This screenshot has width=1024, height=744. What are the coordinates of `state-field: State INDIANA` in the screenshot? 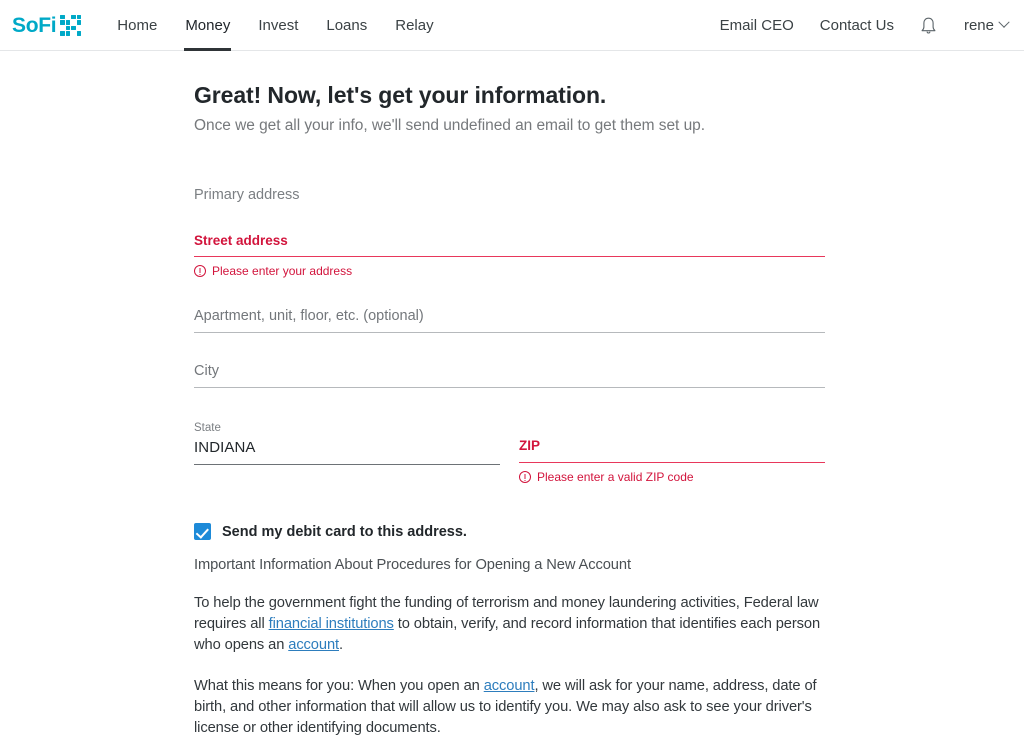 It's located at (347, 453).